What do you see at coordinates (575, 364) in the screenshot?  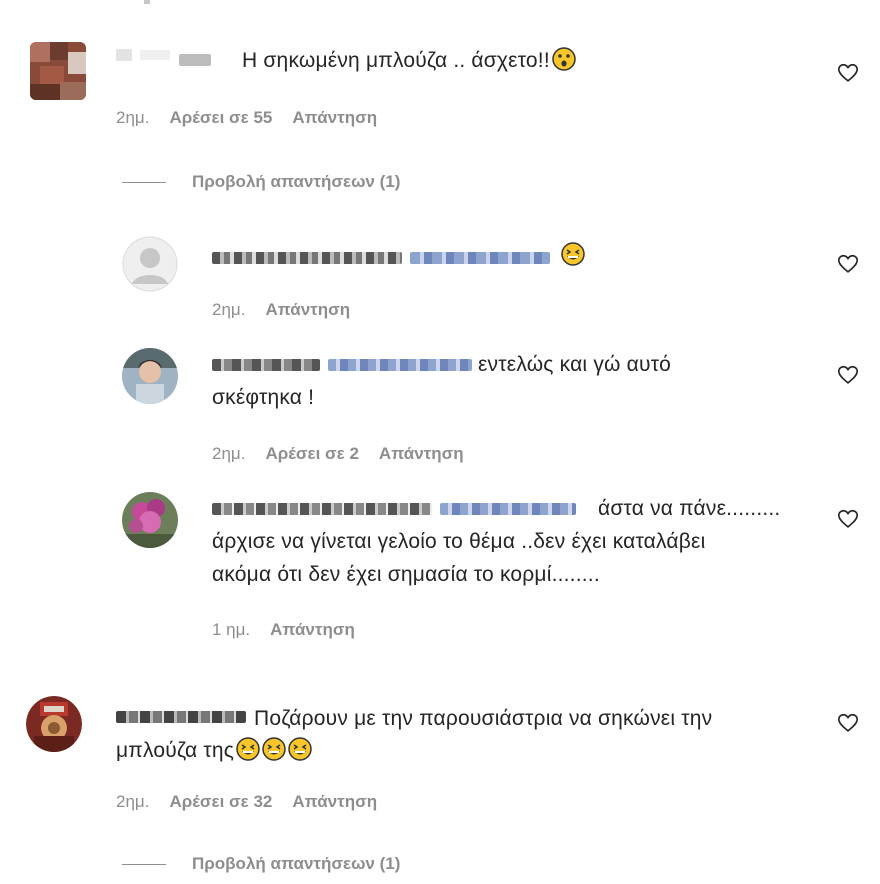 I see `comment-text: εντελώς και γώ αυτό` at bounding box center [575, 364].